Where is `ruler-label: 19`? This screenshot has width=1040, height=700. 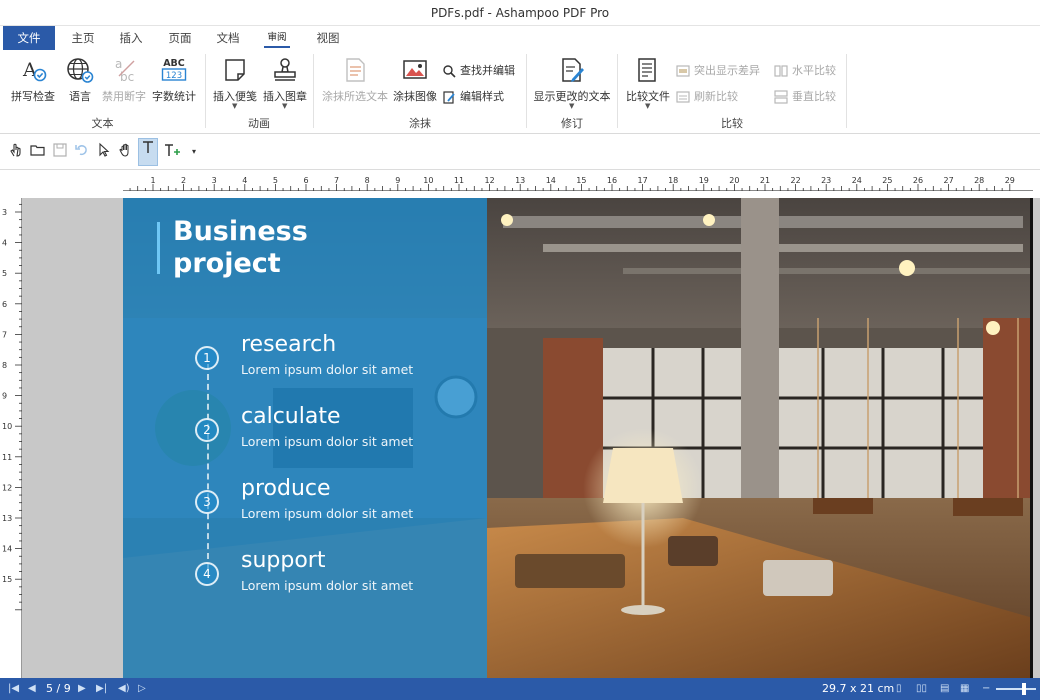
ruler-label: 19 is located at coordinates (704, 180).